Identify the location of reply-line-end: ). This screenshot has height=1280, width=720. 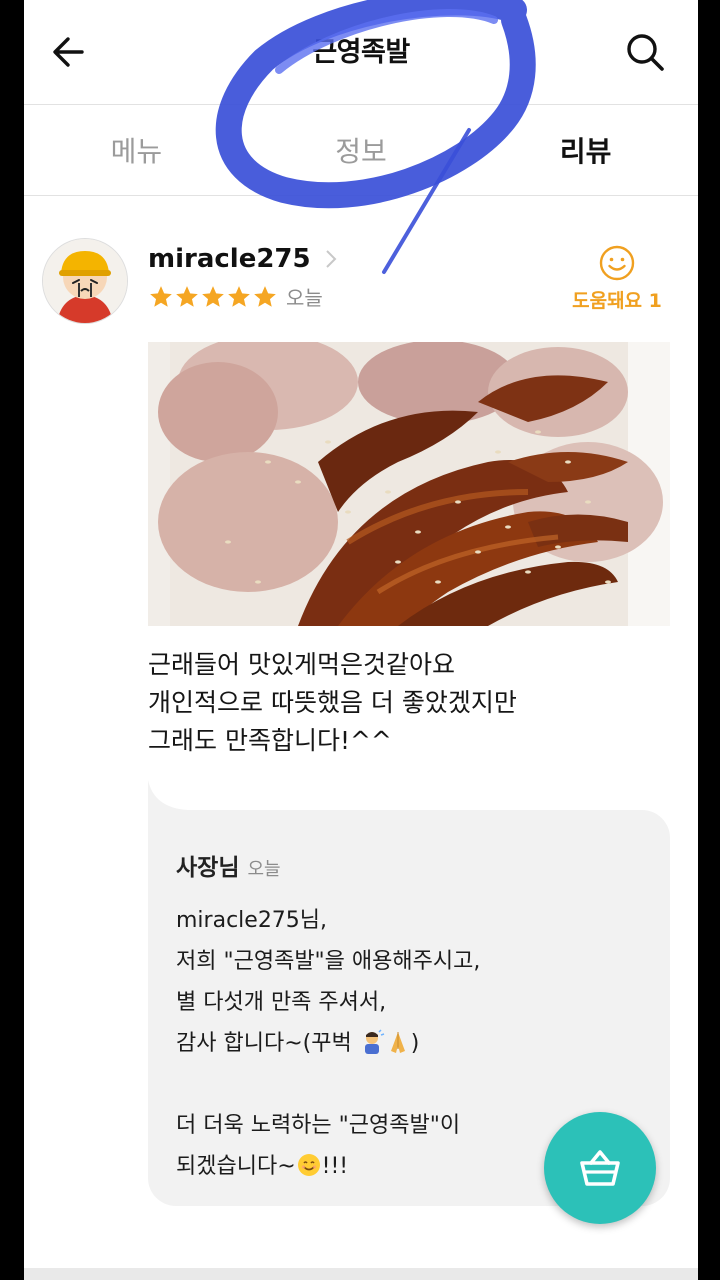
(415, 1043).